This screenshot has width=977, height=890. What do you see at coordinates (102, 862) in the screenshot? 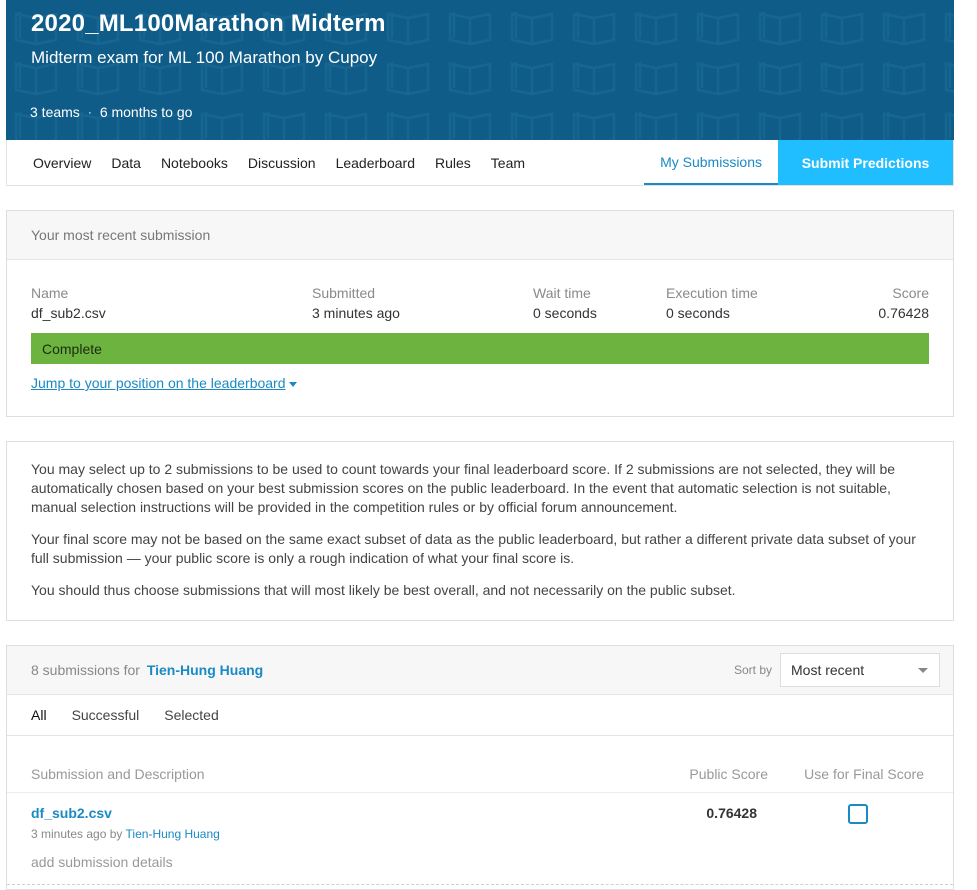
I see `add-submission-details-link: add submission details` at bounding box center [102, 862].